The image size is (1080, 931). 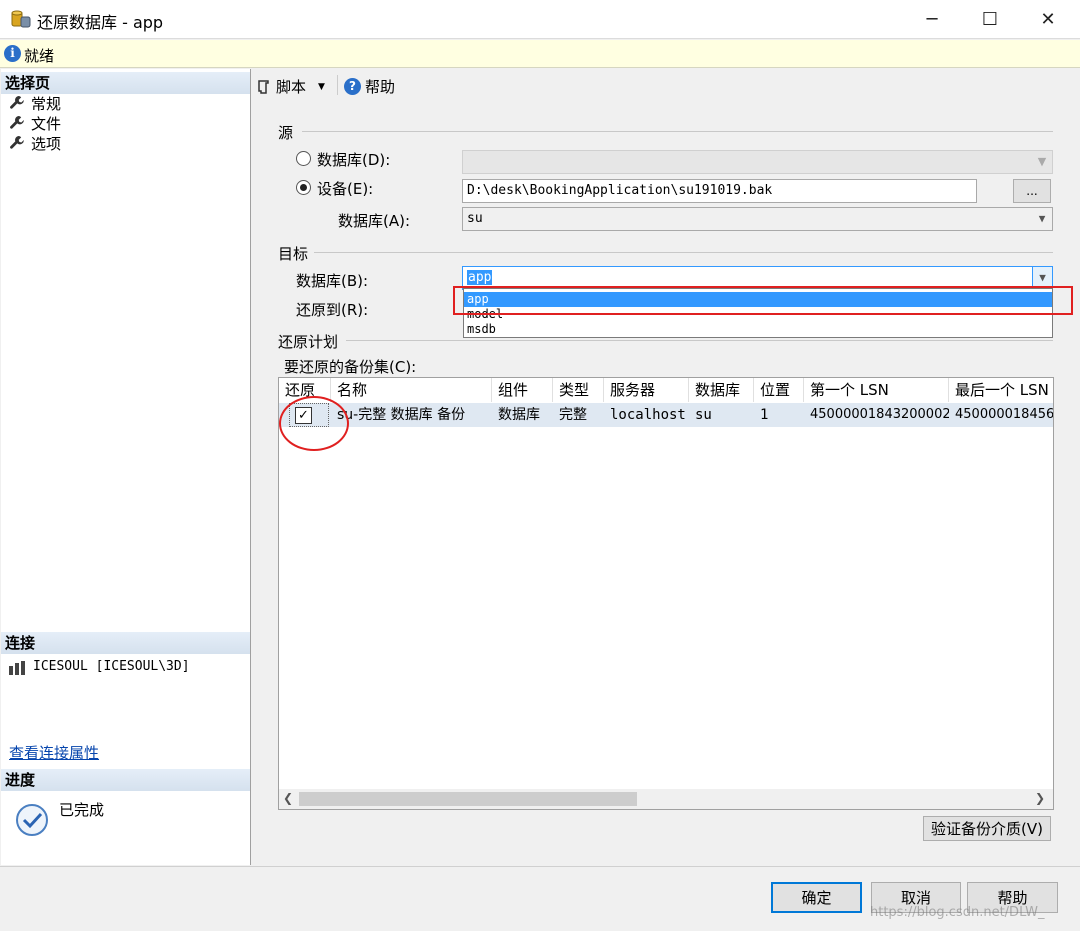 What do you see at coordinates (17, 668) in the screenshot?
I see `server-connection-icon` at bounding box center [17, 668].